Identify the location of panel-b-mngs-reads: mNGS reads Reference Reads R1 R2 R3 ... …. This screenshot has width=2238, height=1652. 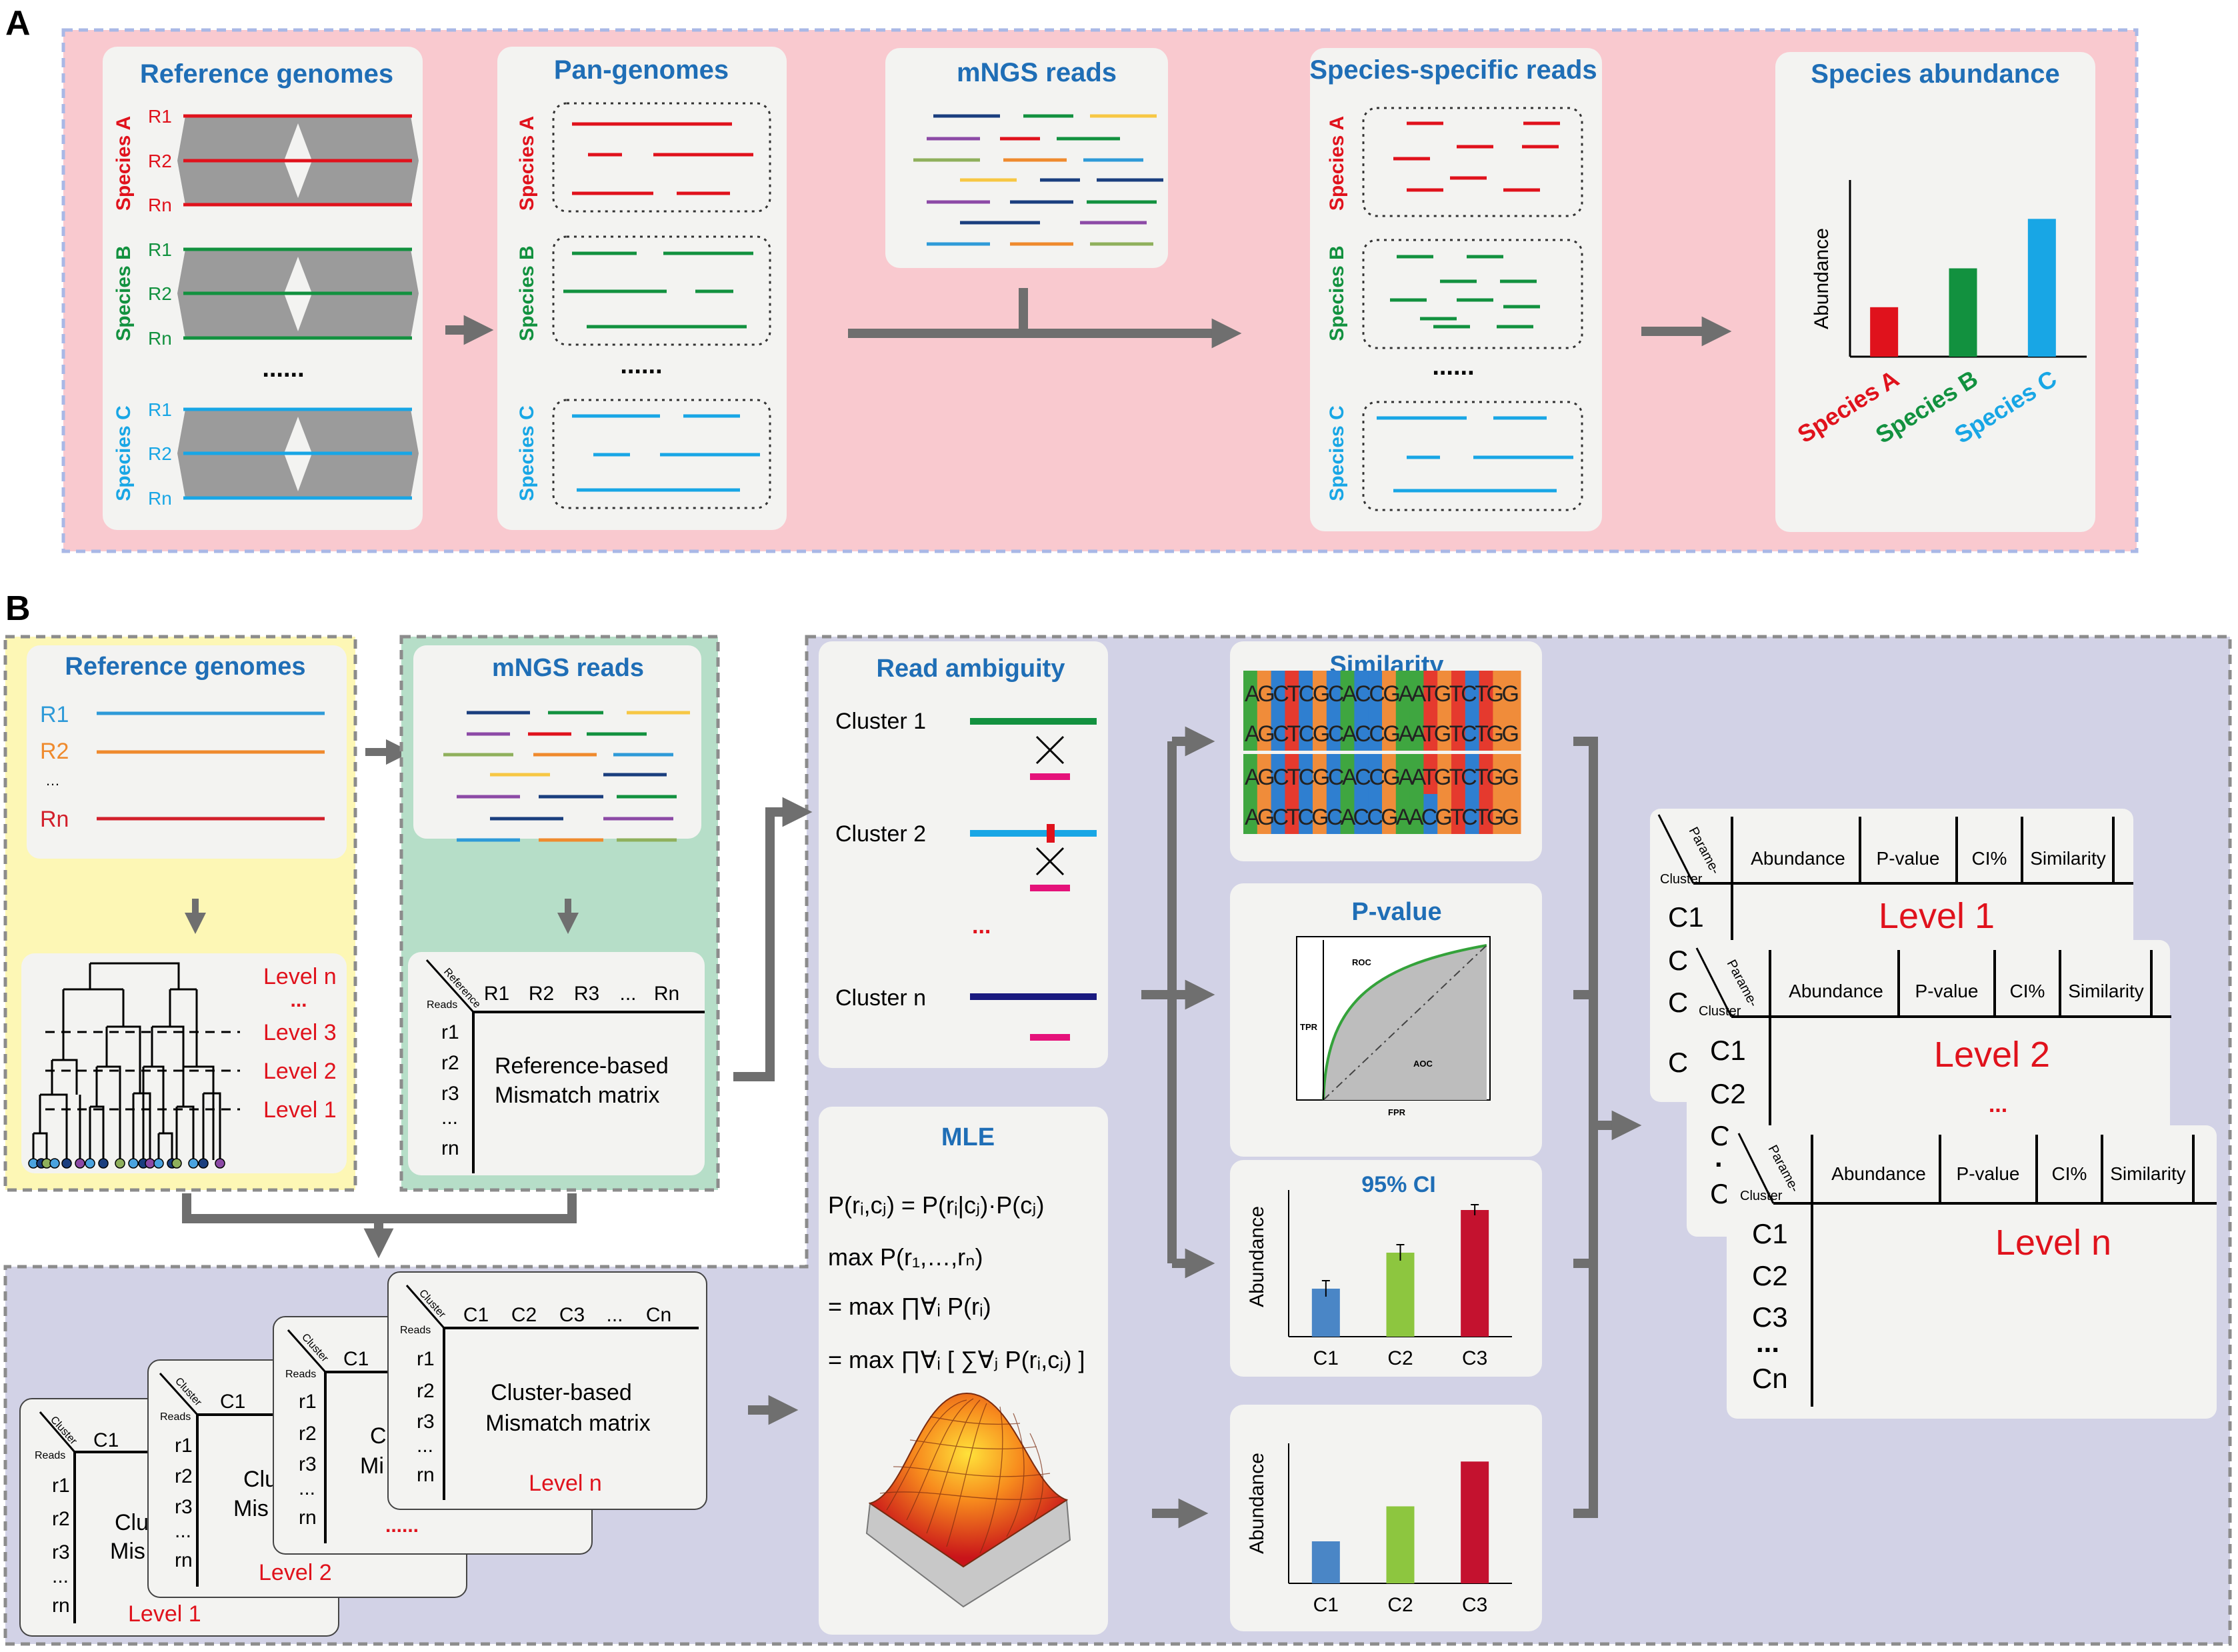
(559, 913).